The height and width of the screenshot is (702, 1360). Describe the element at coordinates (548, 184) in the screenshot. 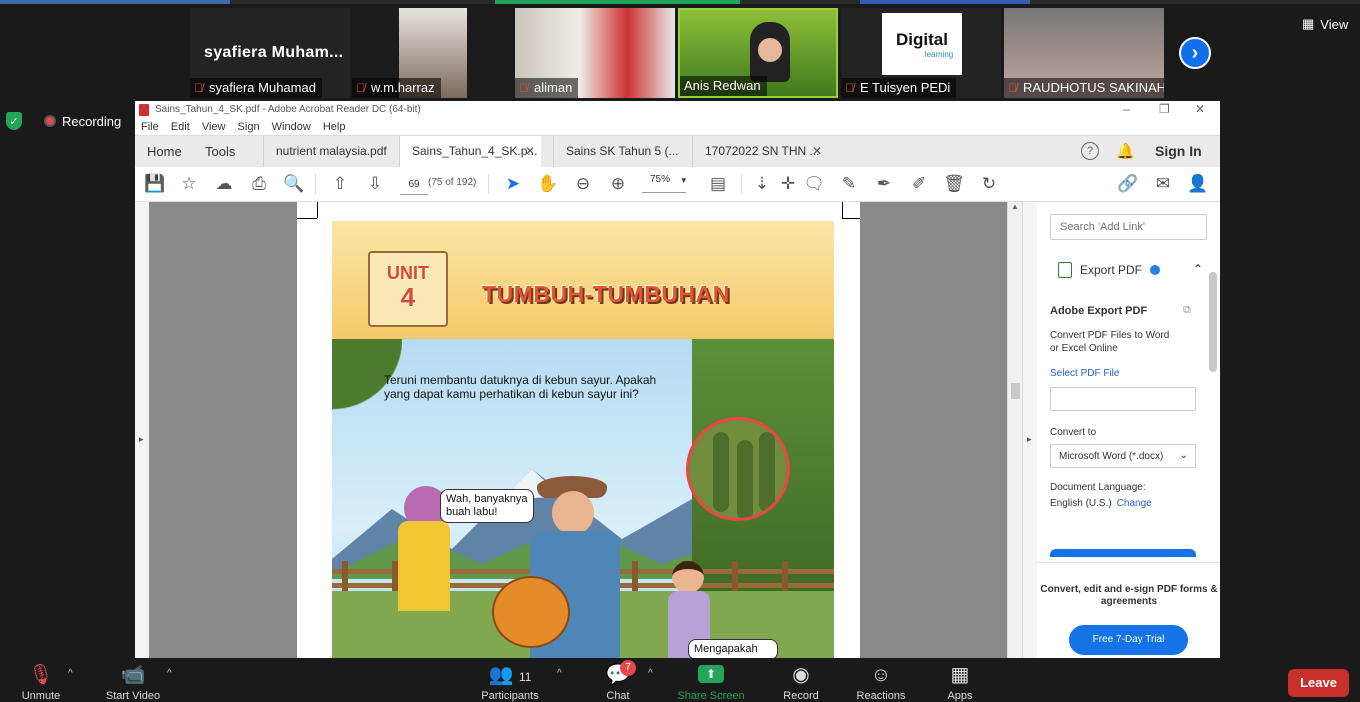

I see `hand-tool-icon: ✋` at that location.